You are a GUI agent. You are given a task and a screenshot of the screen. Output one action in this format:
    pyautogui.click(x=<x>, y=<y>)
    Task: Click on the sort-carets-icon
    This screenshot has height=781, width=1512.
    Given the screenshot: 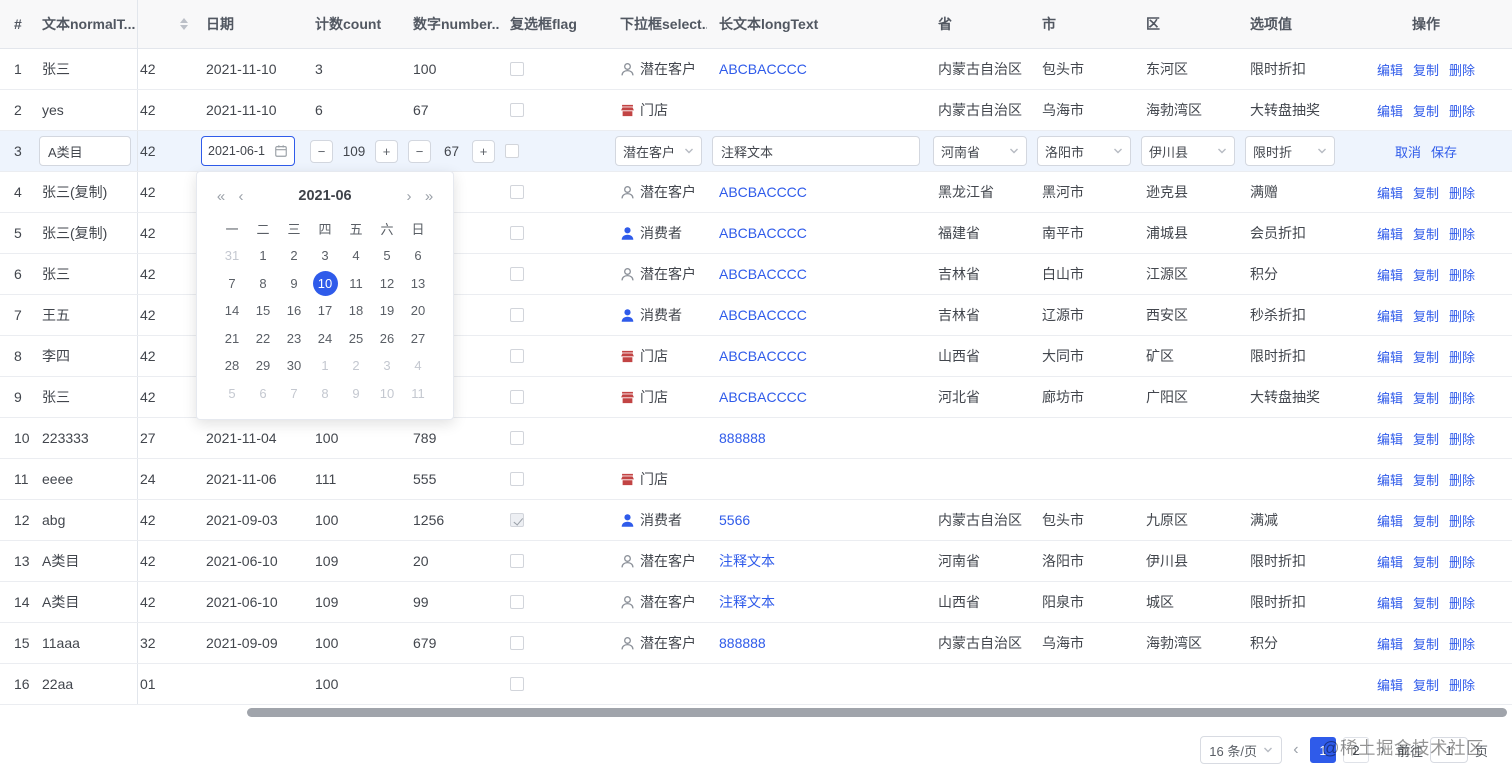 What is the action you would take?
    pyautogui.click(x=184, y=24)
    